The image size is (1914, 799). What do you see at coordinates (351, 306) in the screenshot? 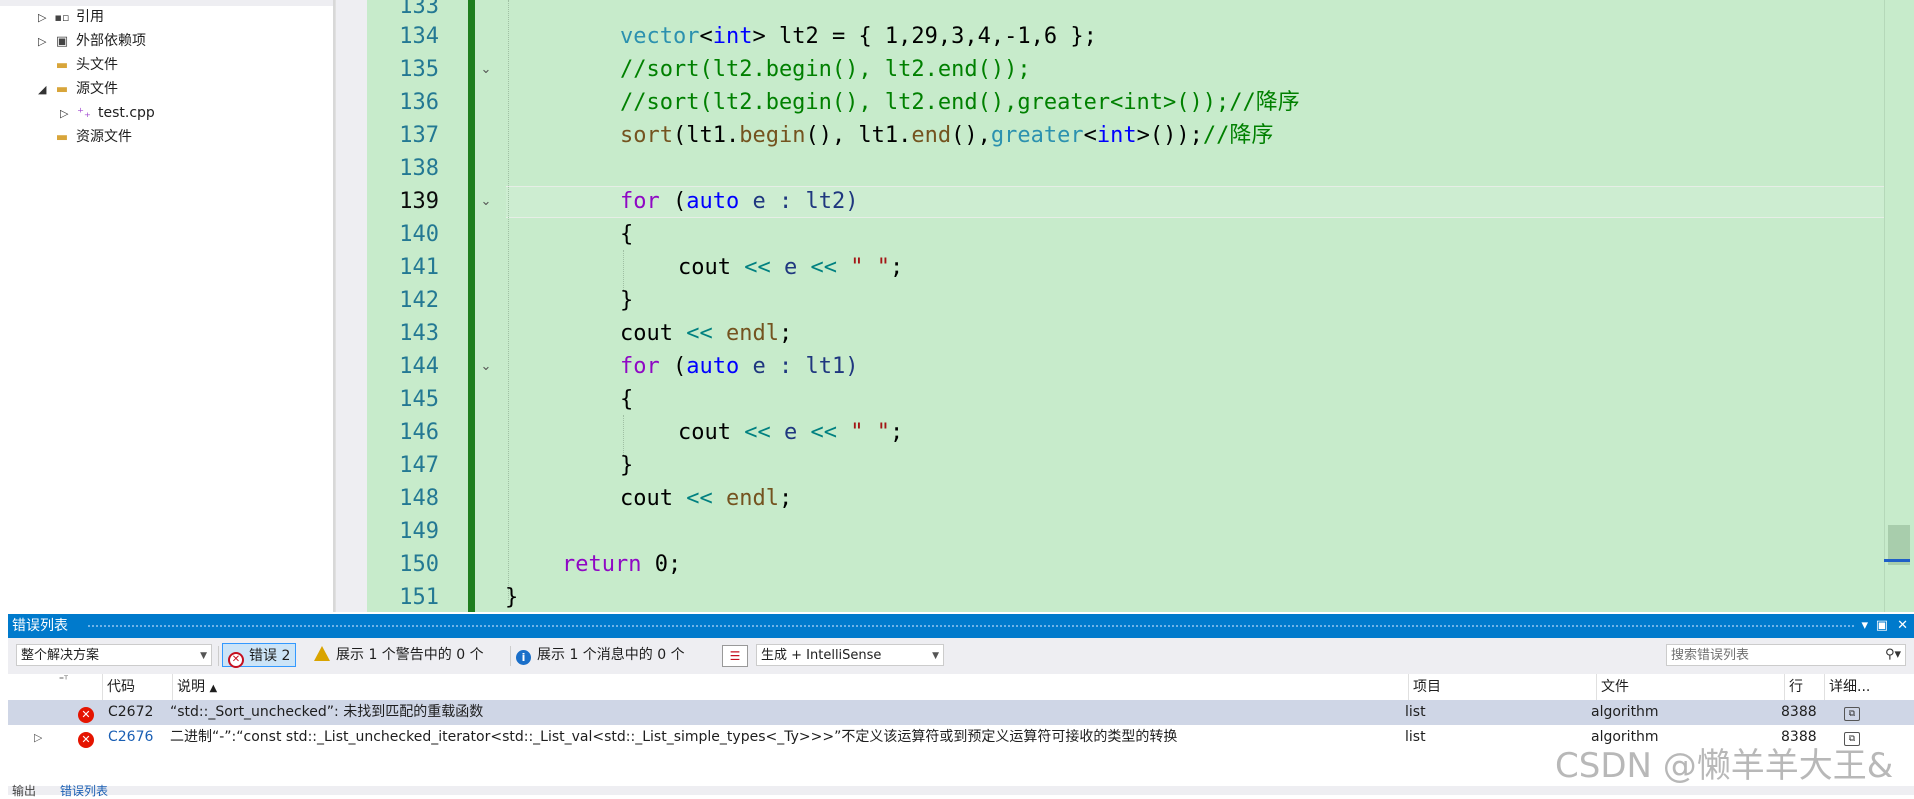
I see `panel-splitter` at bounding box center [351, 306].